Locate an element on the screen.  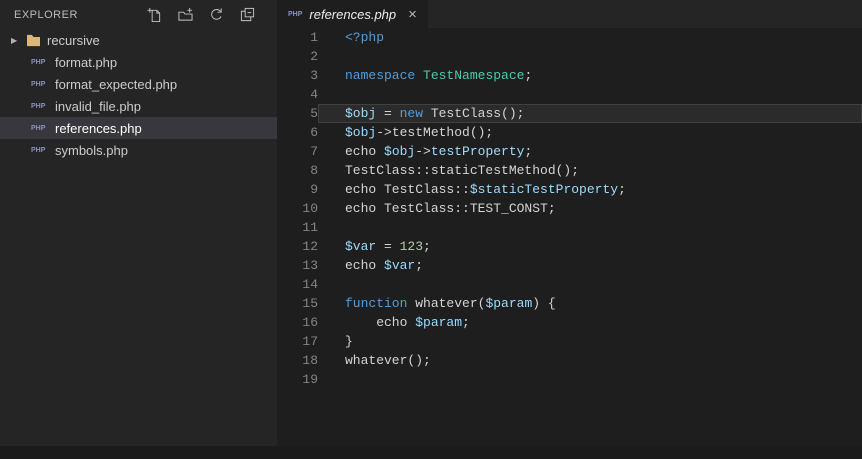
code-line-14: 14 is located at coordinates (569, 284).